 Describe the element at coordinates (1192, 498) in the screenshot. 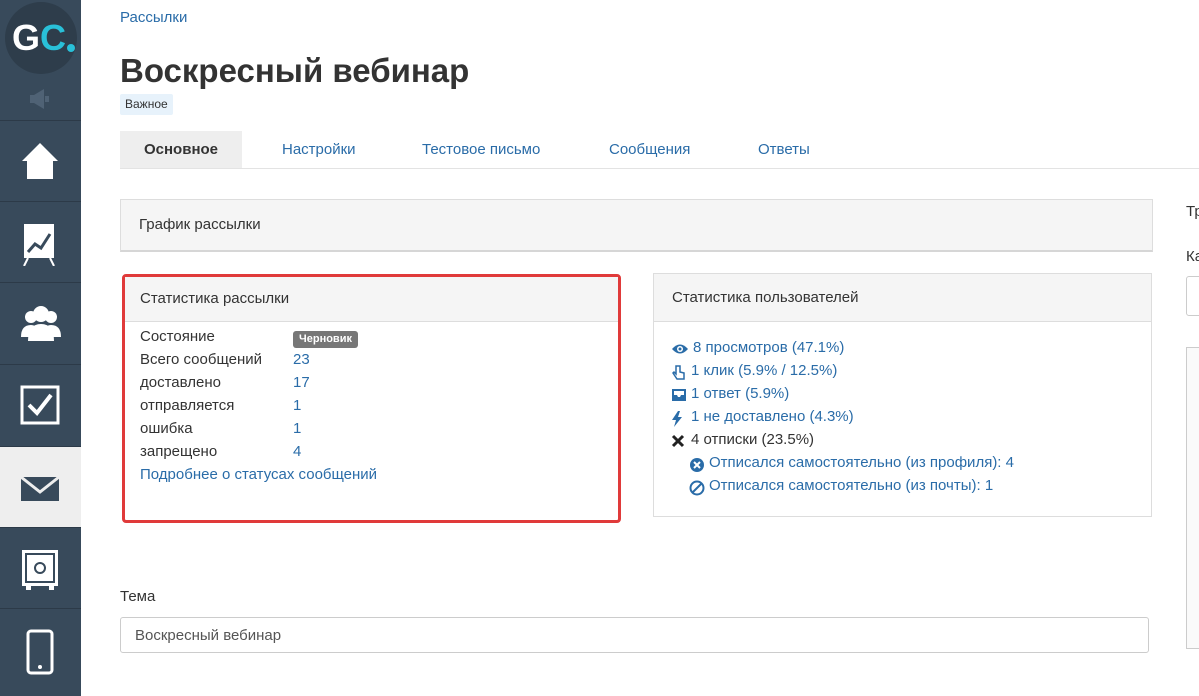

I see `right-column-panel` at that location.